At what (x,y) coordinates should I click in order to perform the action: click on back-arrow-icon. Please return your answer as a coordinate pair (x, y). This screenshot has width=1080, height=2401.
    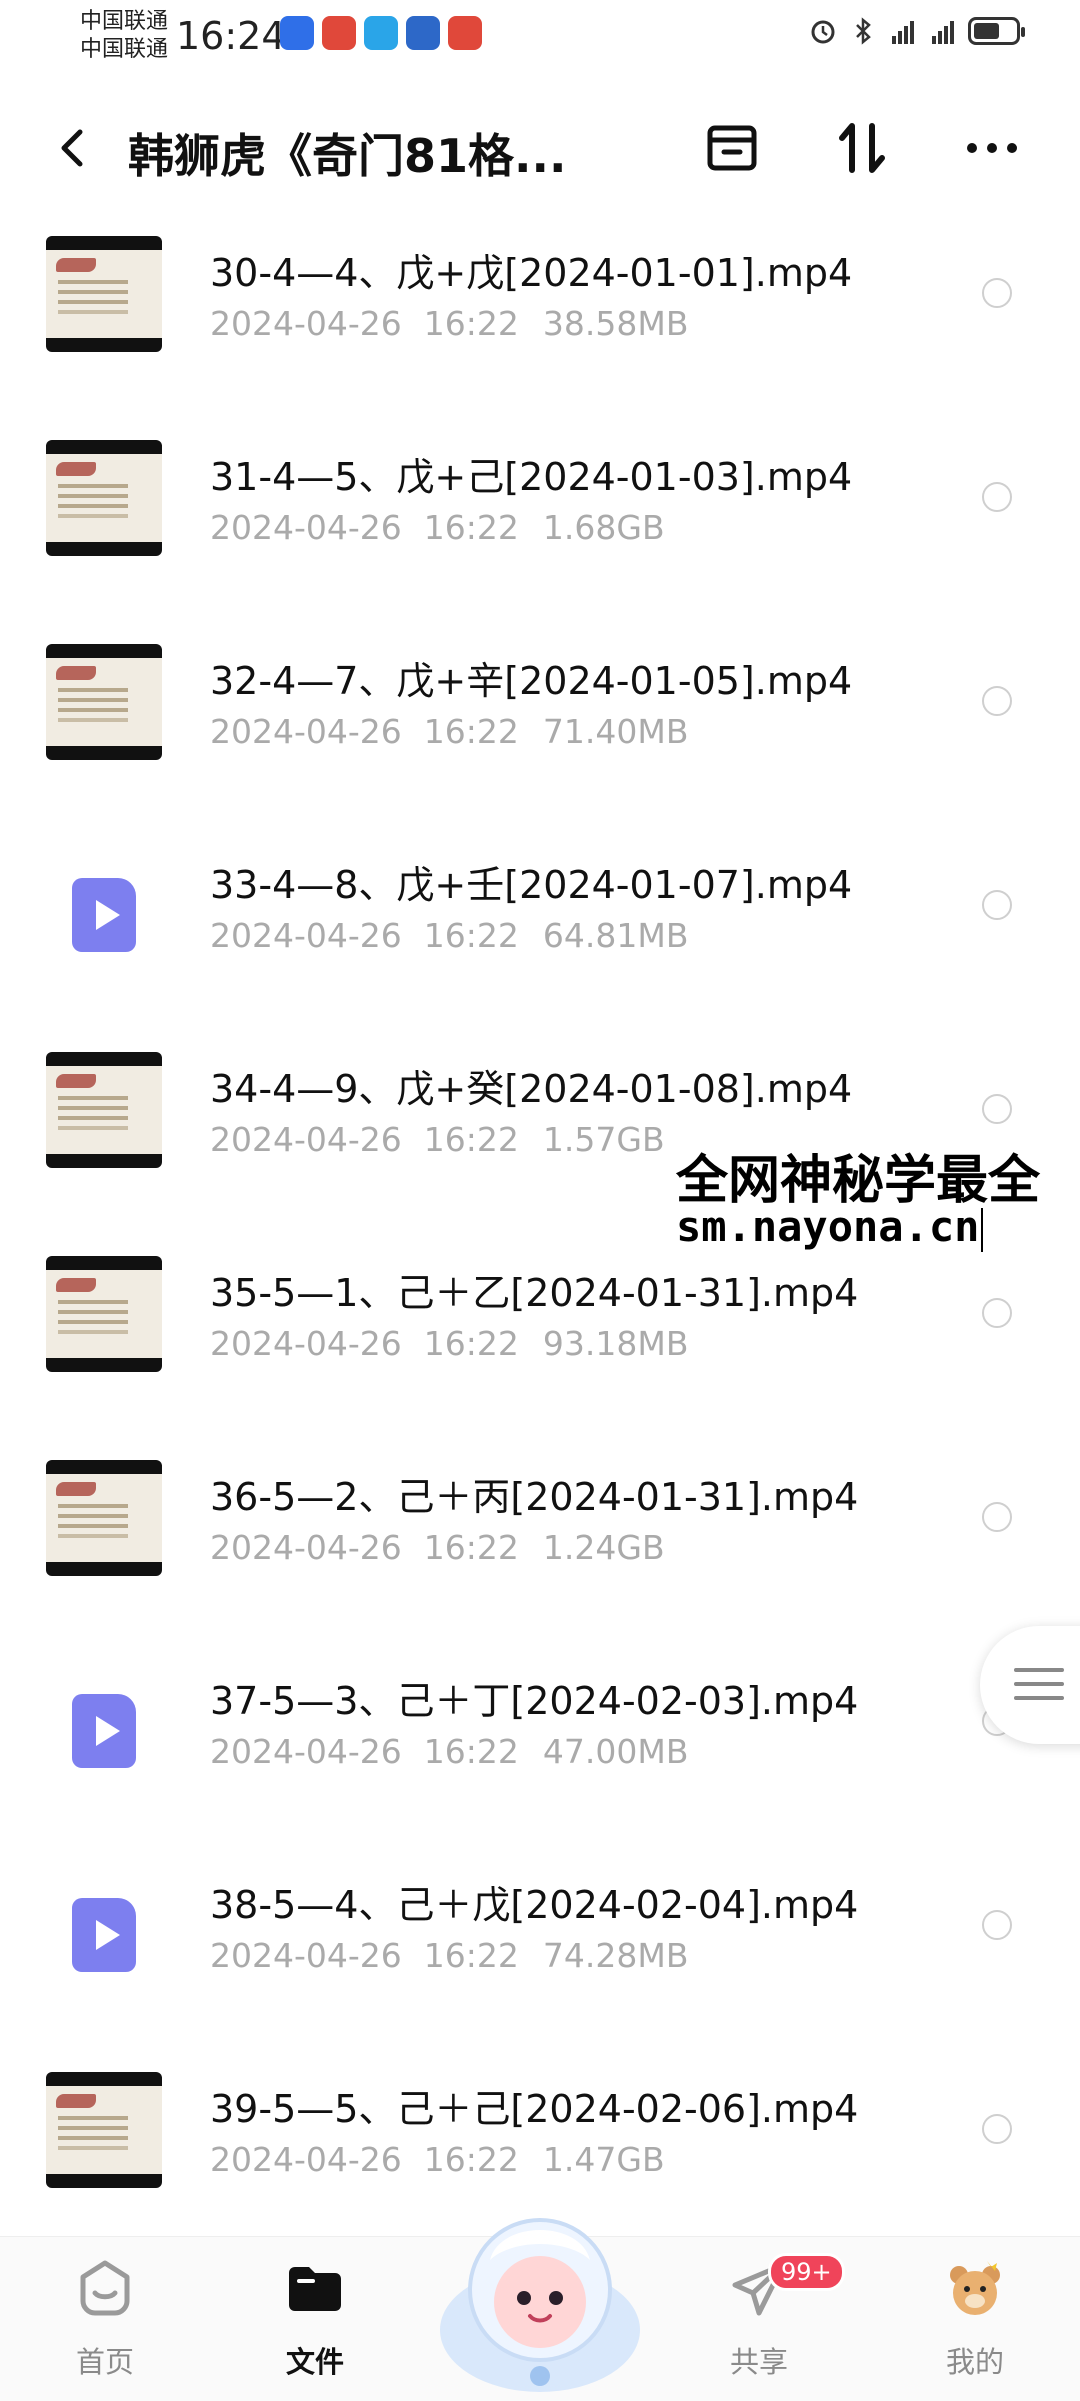
    Looking at the image, I should click on (72, 148).